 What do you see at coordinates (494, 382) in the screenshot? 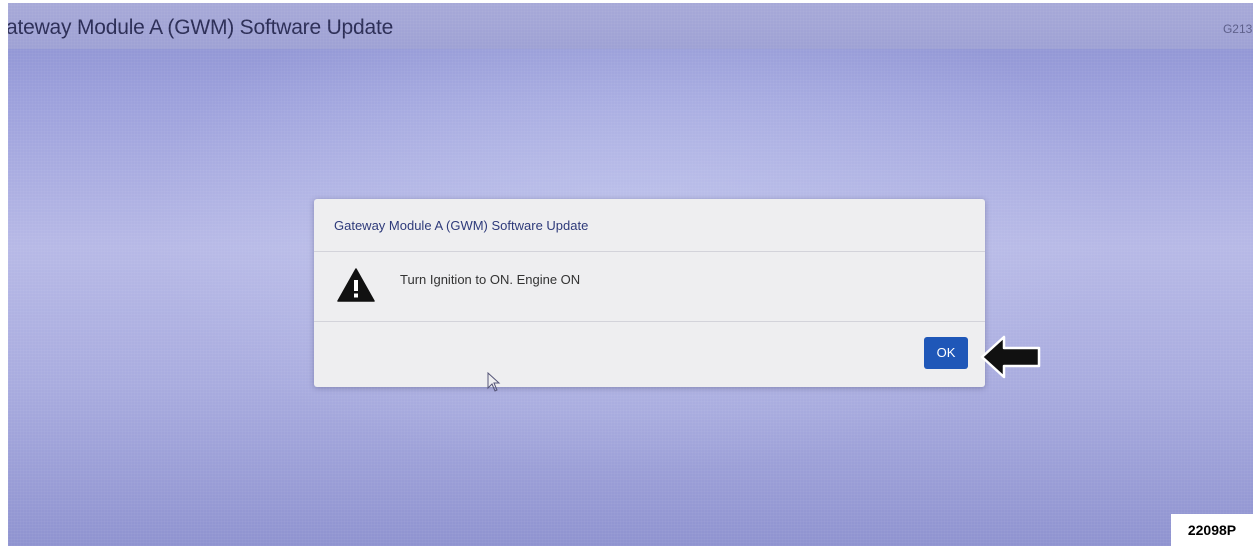
I see `mouse-cursor-icon` at bounding box center [494, 382].